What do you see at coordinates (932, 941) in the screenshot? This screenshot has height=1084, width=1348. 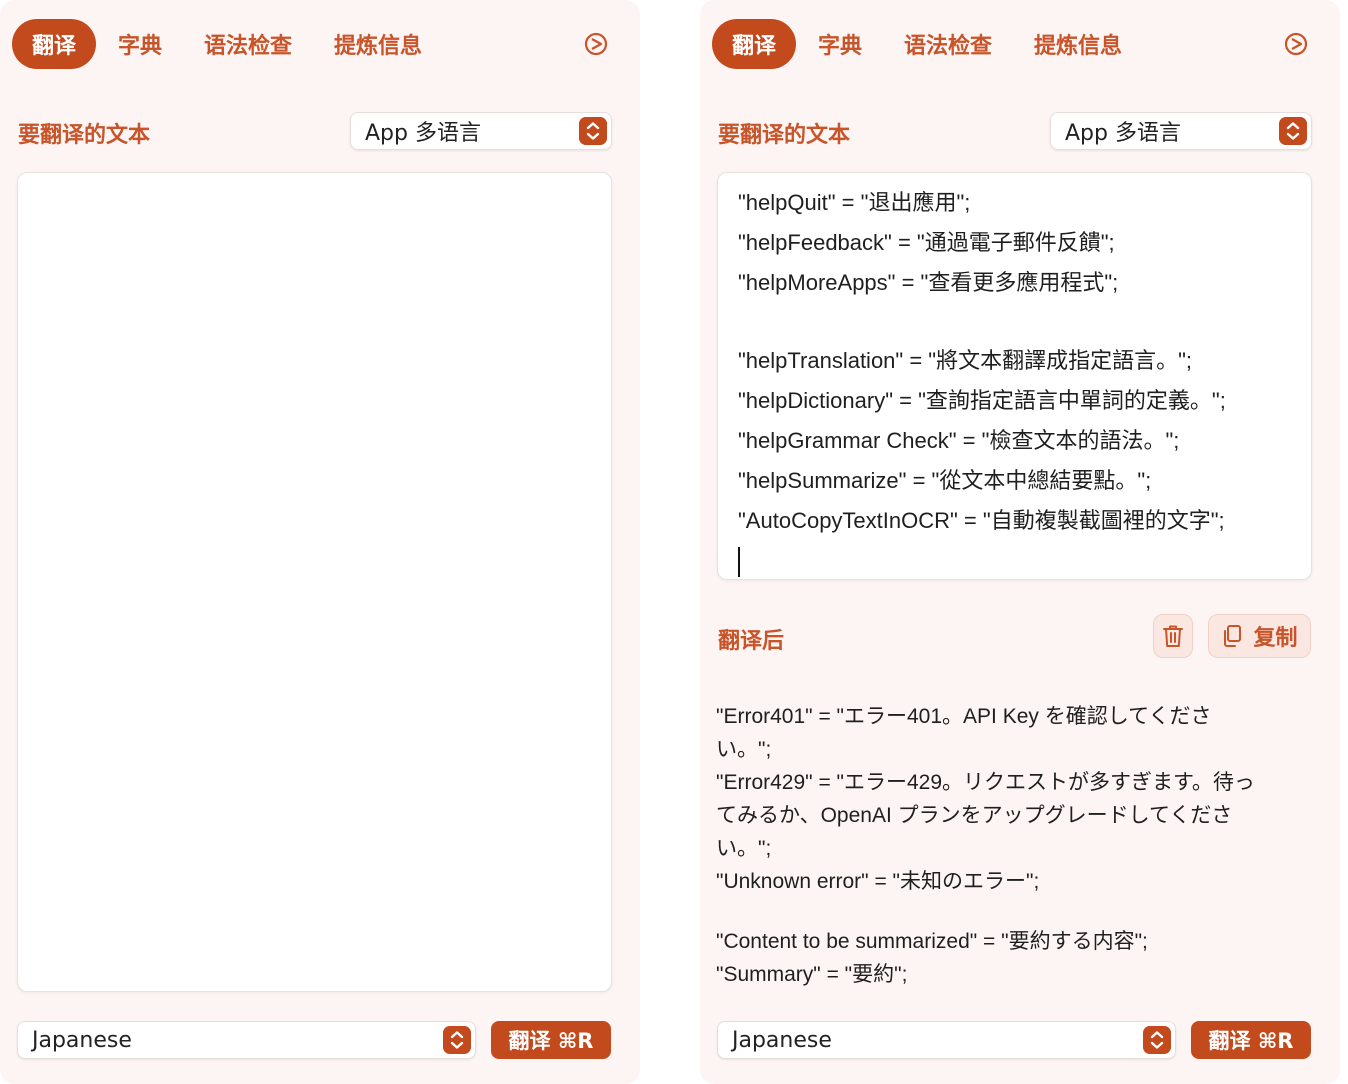 I see `result-line: "Content to be summarized" = "要約する内容";` at bounding box center [932, 941].